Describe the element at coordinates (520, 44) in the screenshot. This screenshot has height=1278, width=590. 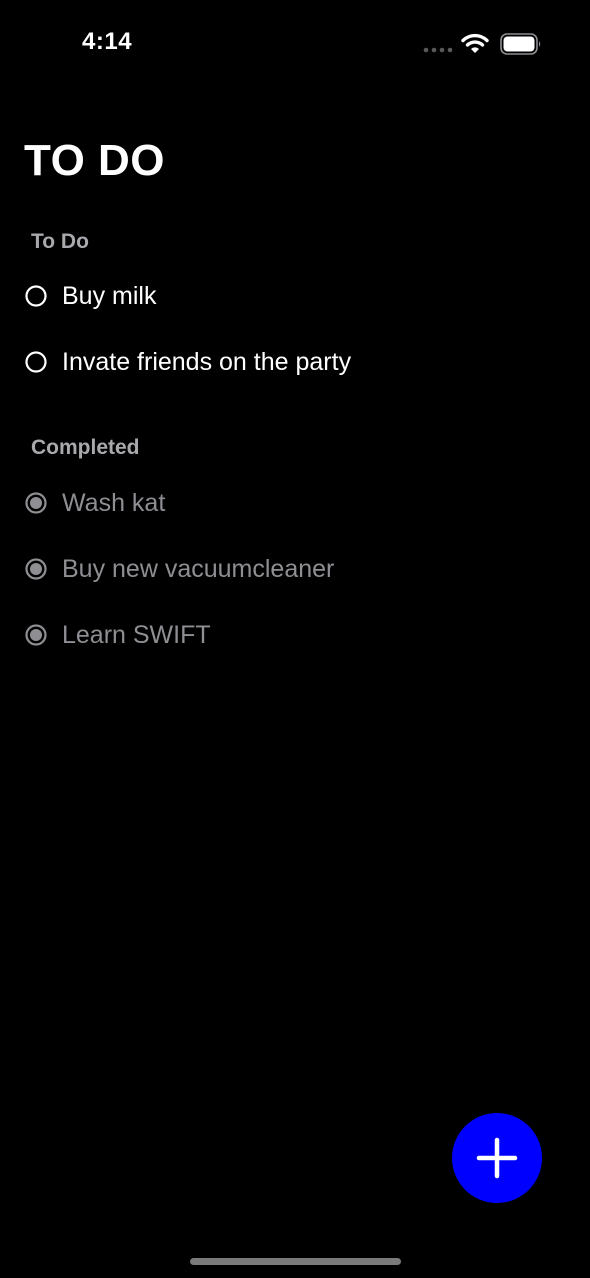
I see `battery-icon` at that location.